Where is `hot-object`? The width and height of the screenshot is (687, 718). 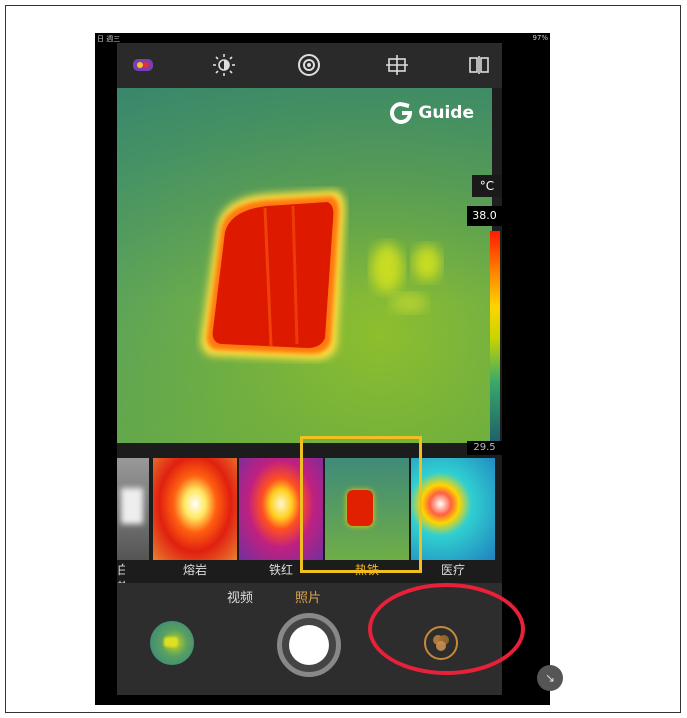
hot-object is located at coordinates (273, 275).